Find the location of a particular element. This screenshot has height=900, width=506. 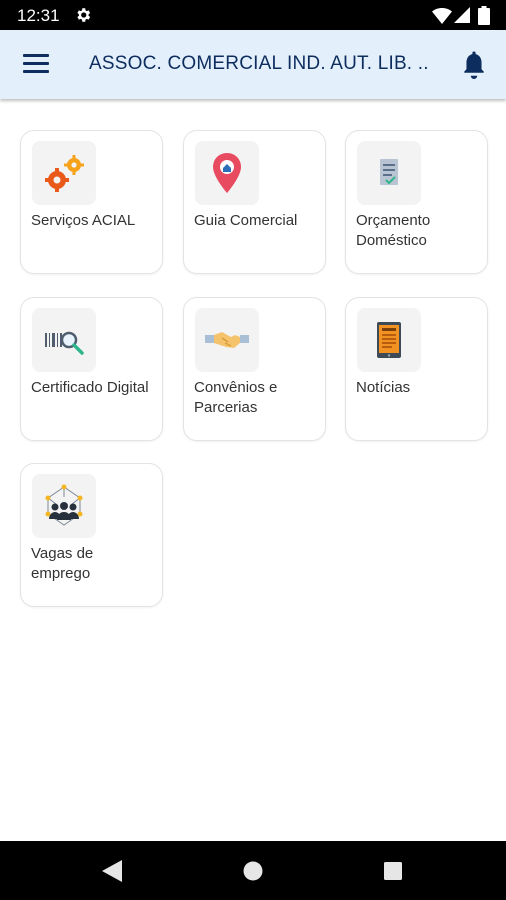

navigation-bar is located at coordinates (253, 870).